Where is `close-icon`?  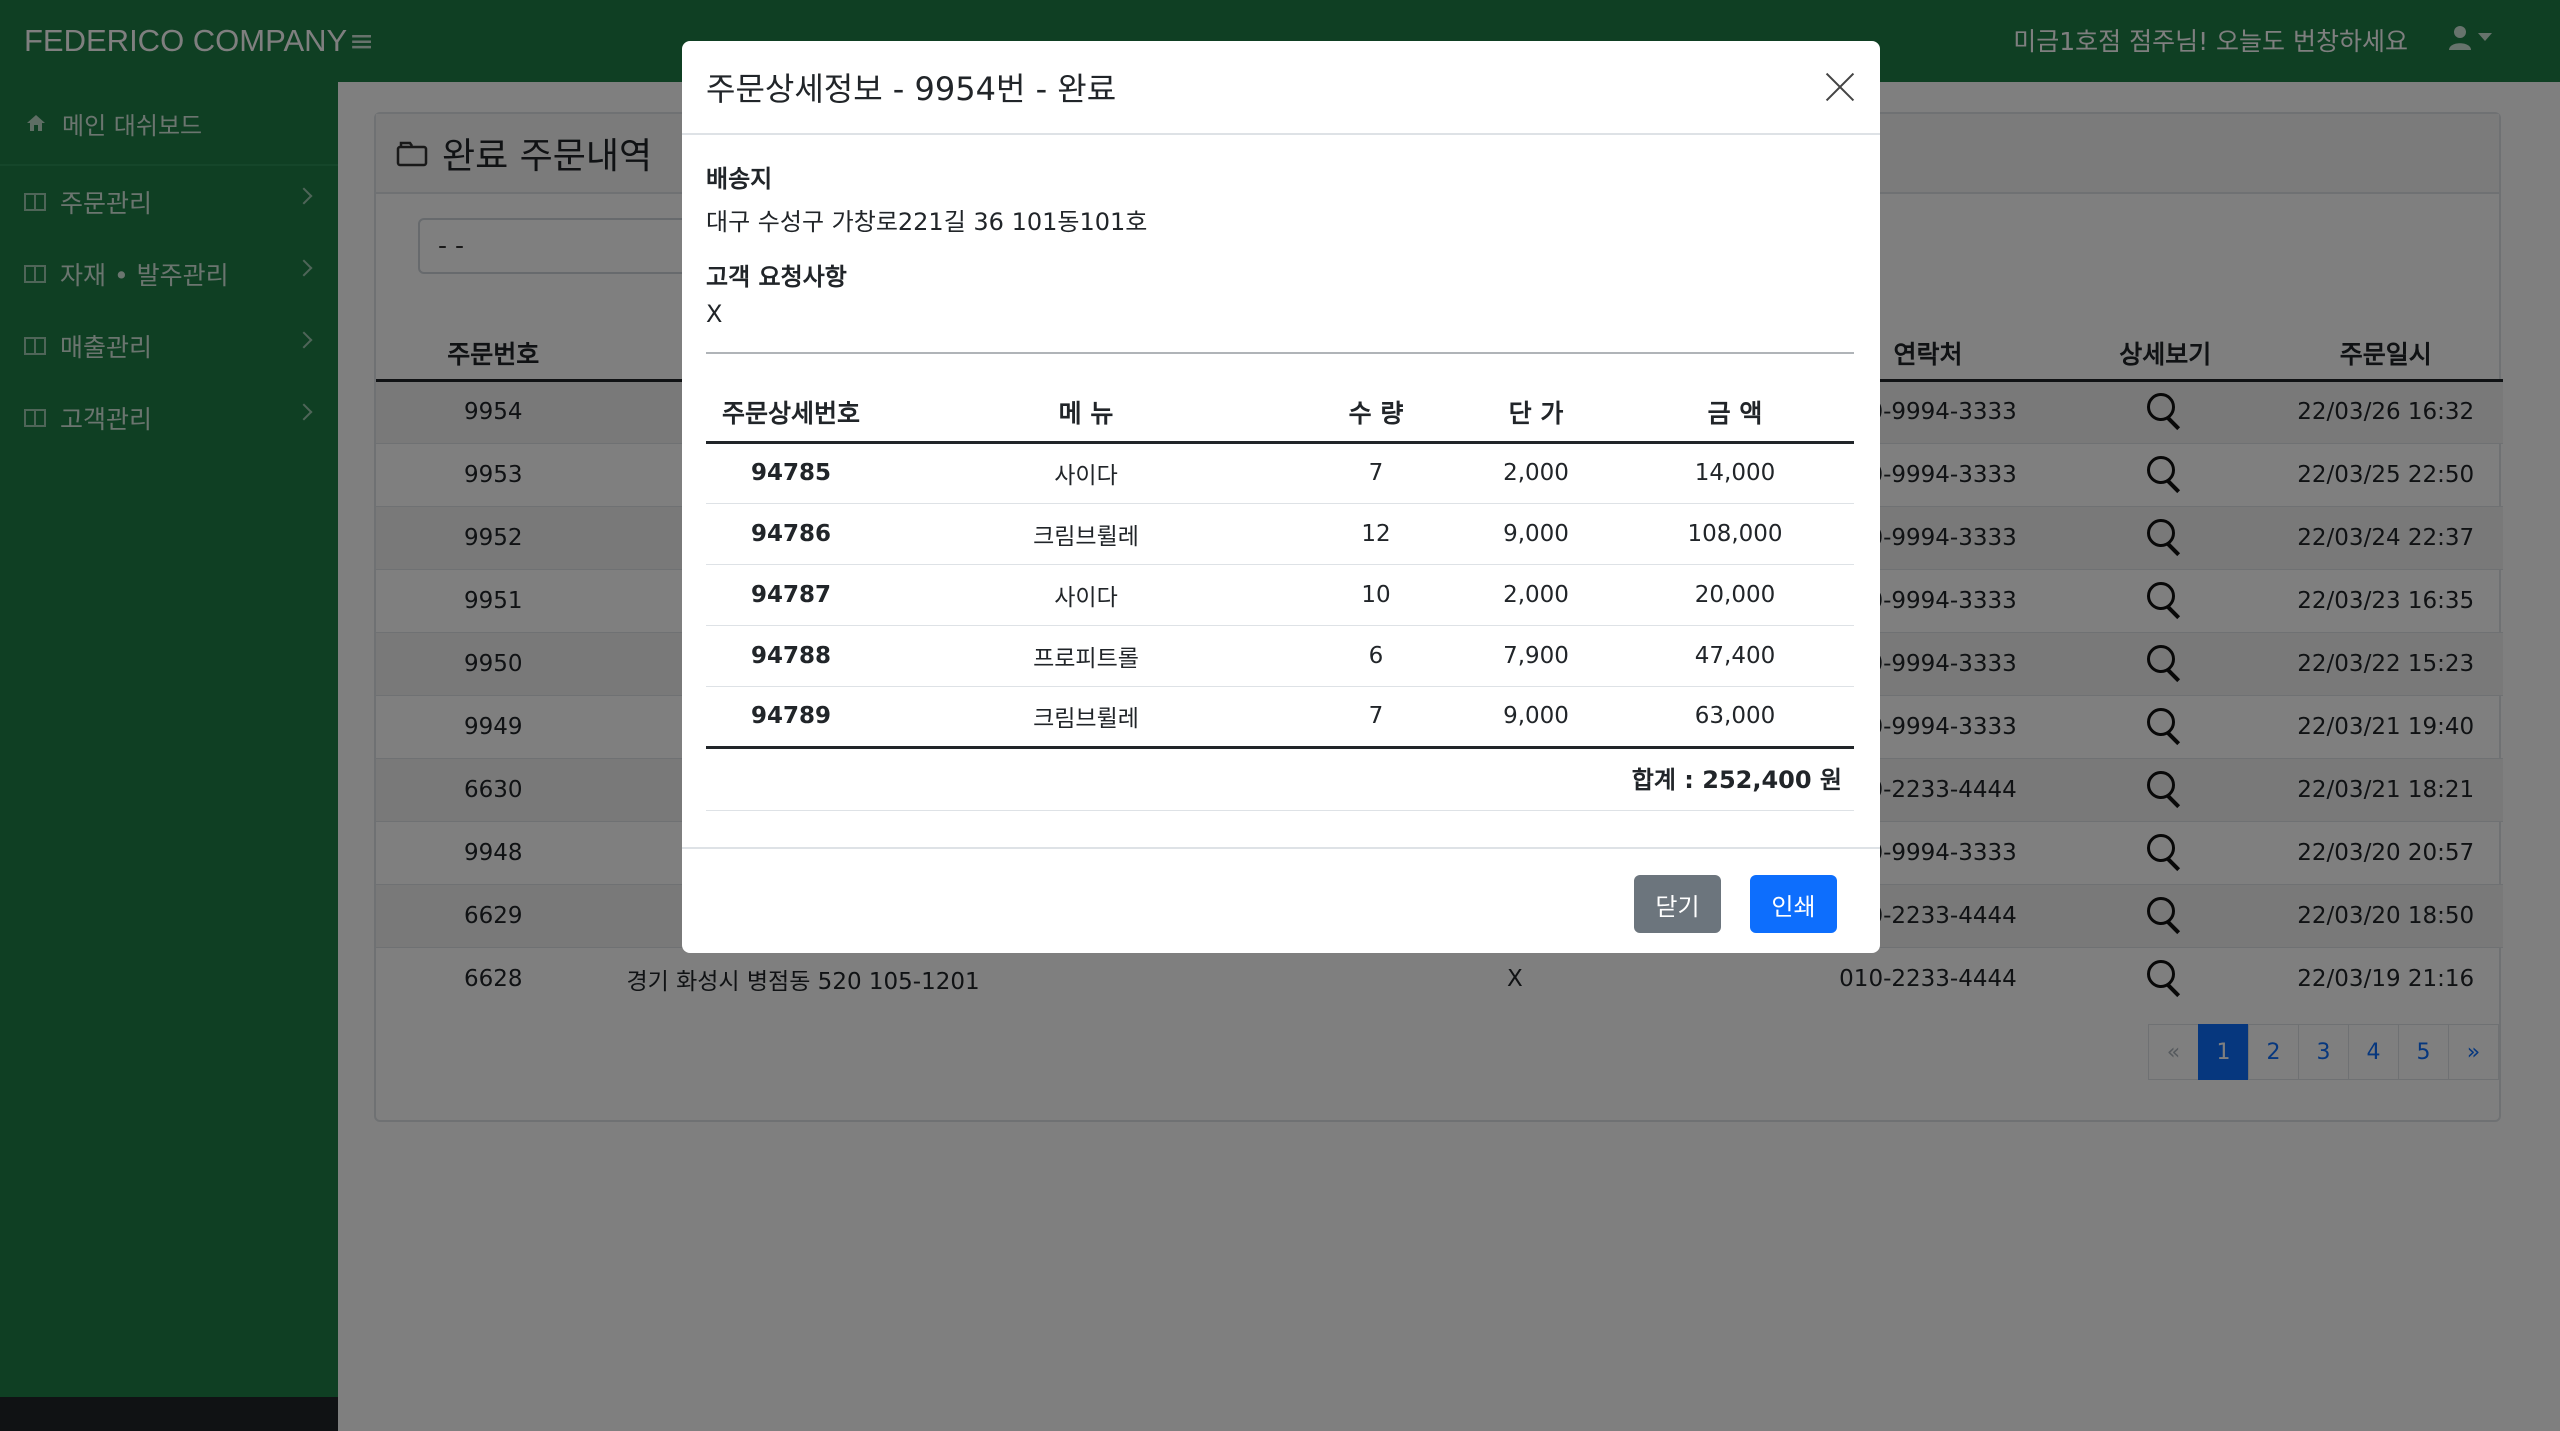 close-icon is located at coordinates (1840, 87).